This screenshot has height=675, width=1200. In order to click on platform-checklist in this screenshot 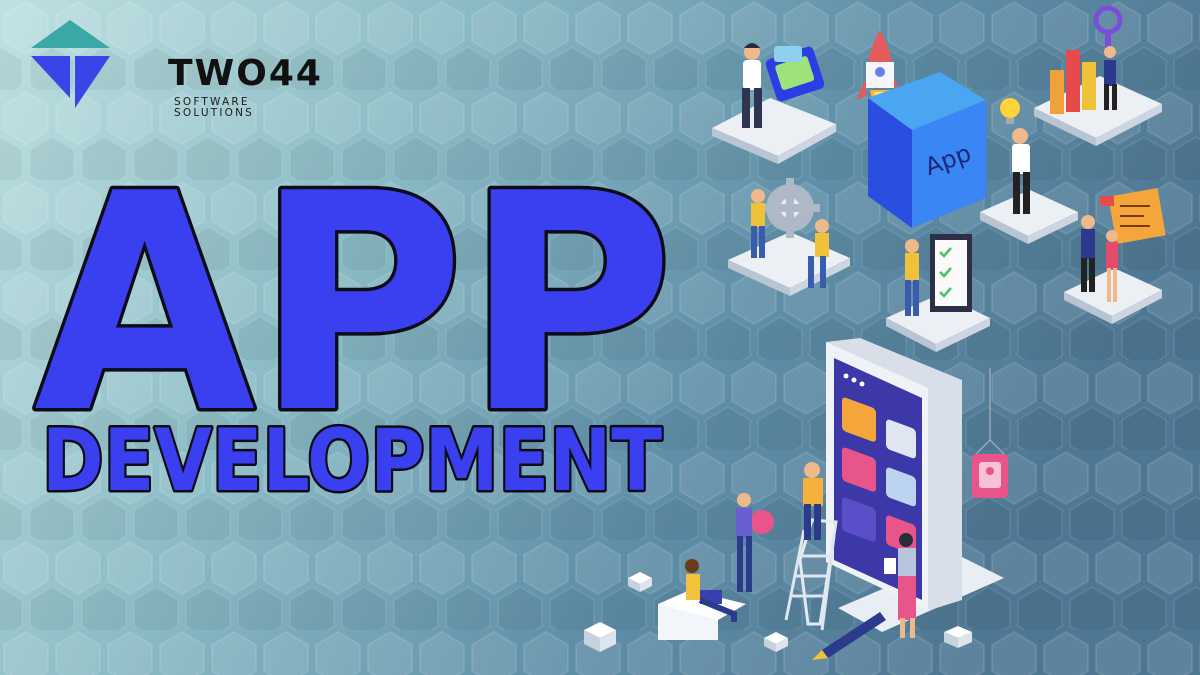, I will do `click(938, 293)`.